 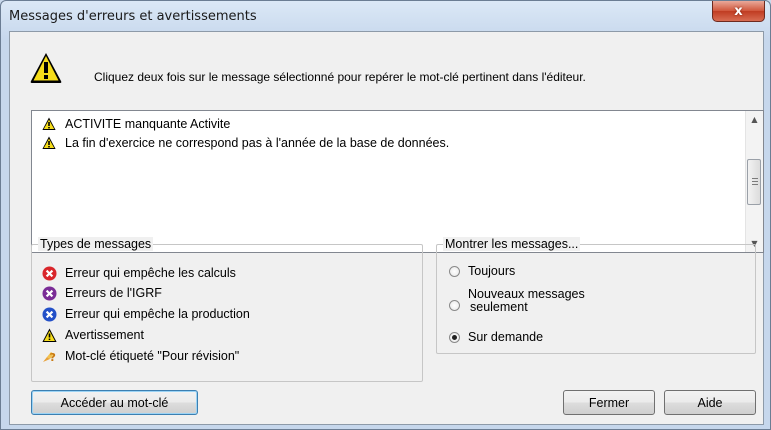 What do you see at coordinates (49, 293) in the screenshot?
I see `error-purple-icon` at bounding box center [49, 293].